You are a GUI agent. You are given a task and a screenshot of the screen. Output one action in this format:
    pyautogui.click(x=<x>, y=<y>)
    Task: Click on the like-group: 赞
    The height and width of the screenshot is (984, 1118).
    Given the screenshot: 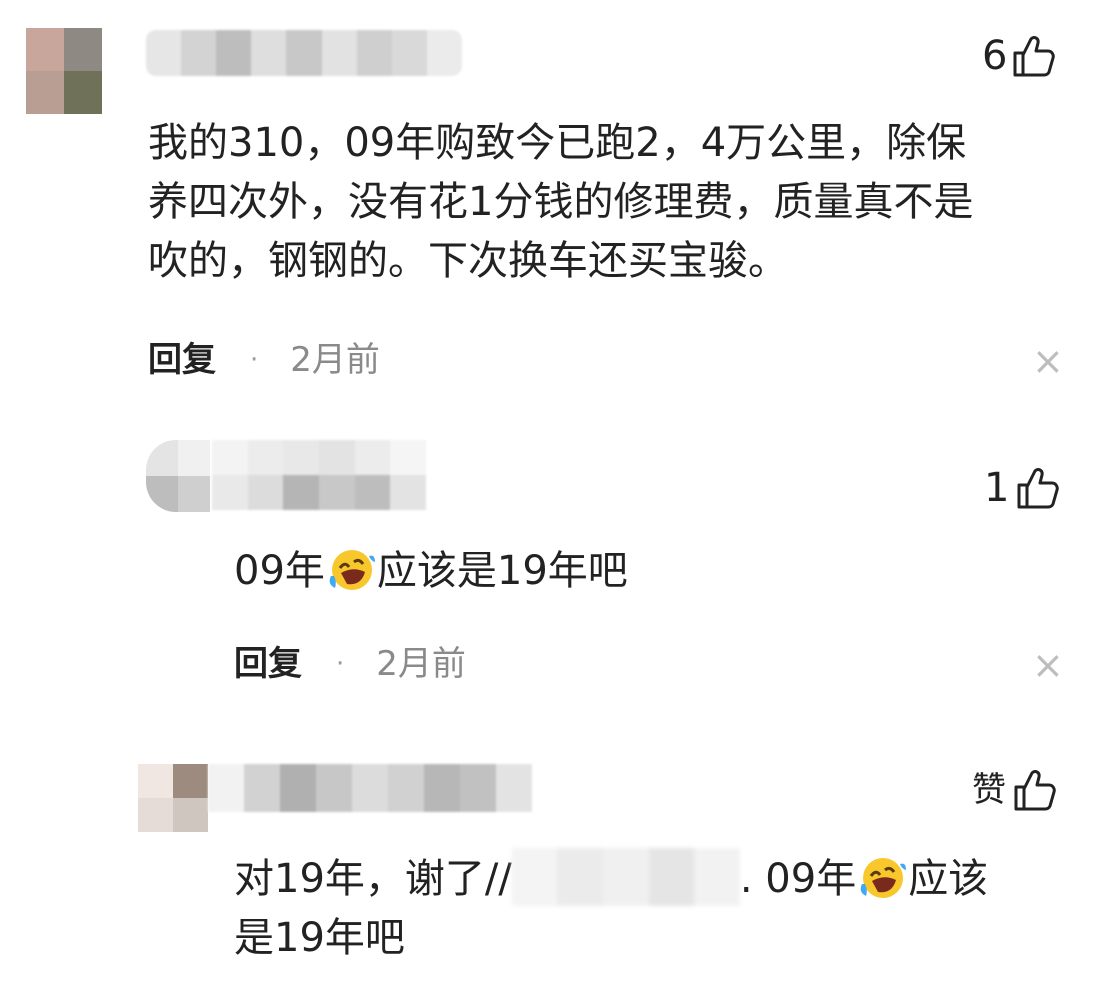 What is the action you would take?
    pyautogui.click(x=1014, y=790)
    